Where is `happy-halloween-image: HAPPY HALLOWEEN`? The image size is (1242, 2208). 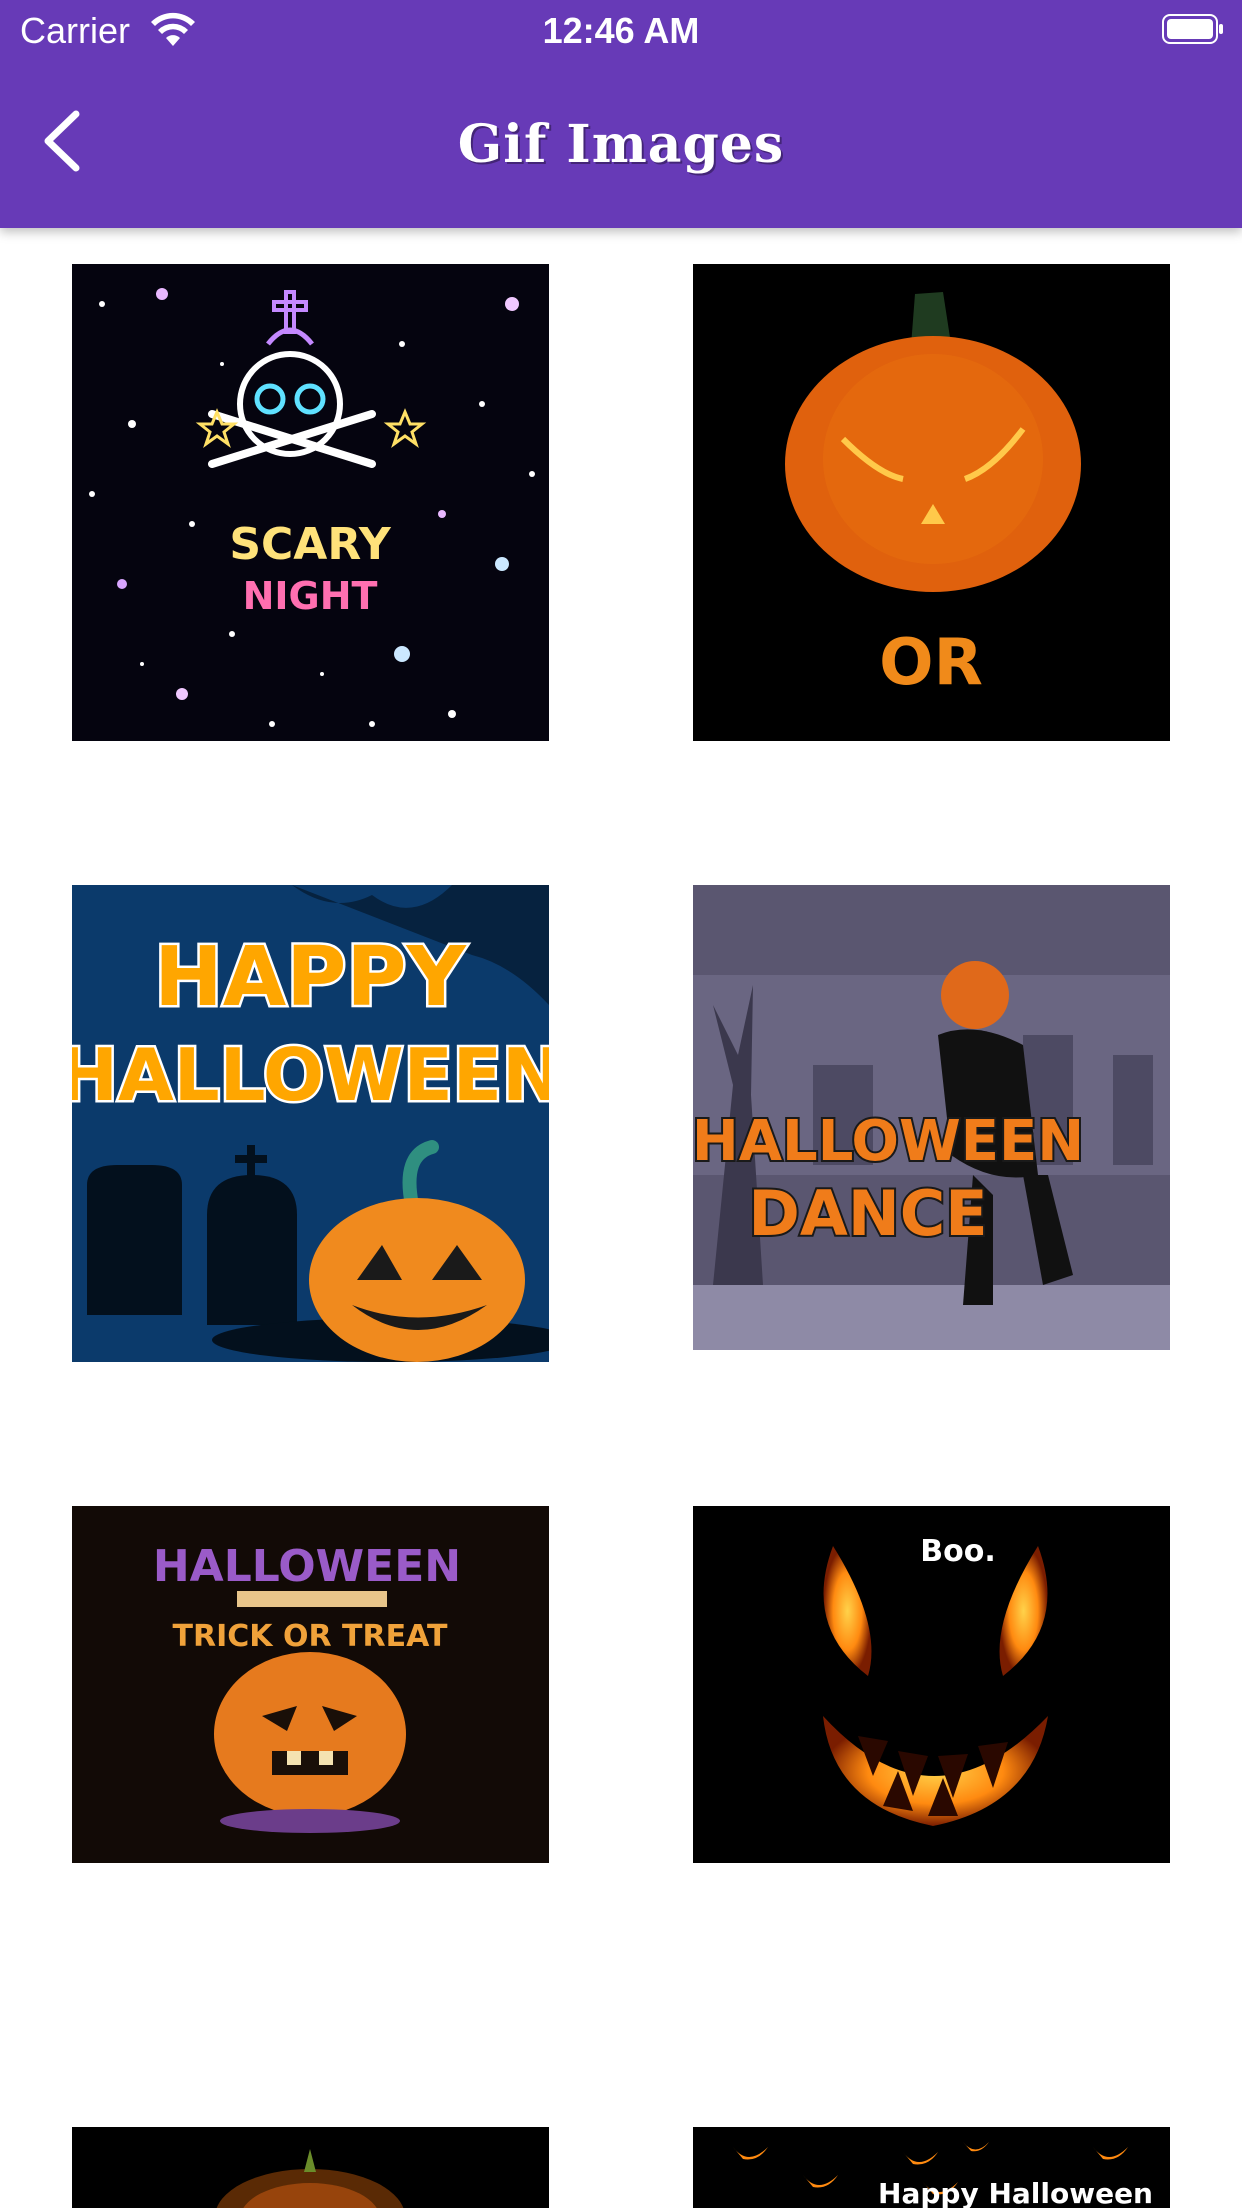 happy-halloween-image: HAPPY HALLOWEEN is located at coordinates (310, 1123).